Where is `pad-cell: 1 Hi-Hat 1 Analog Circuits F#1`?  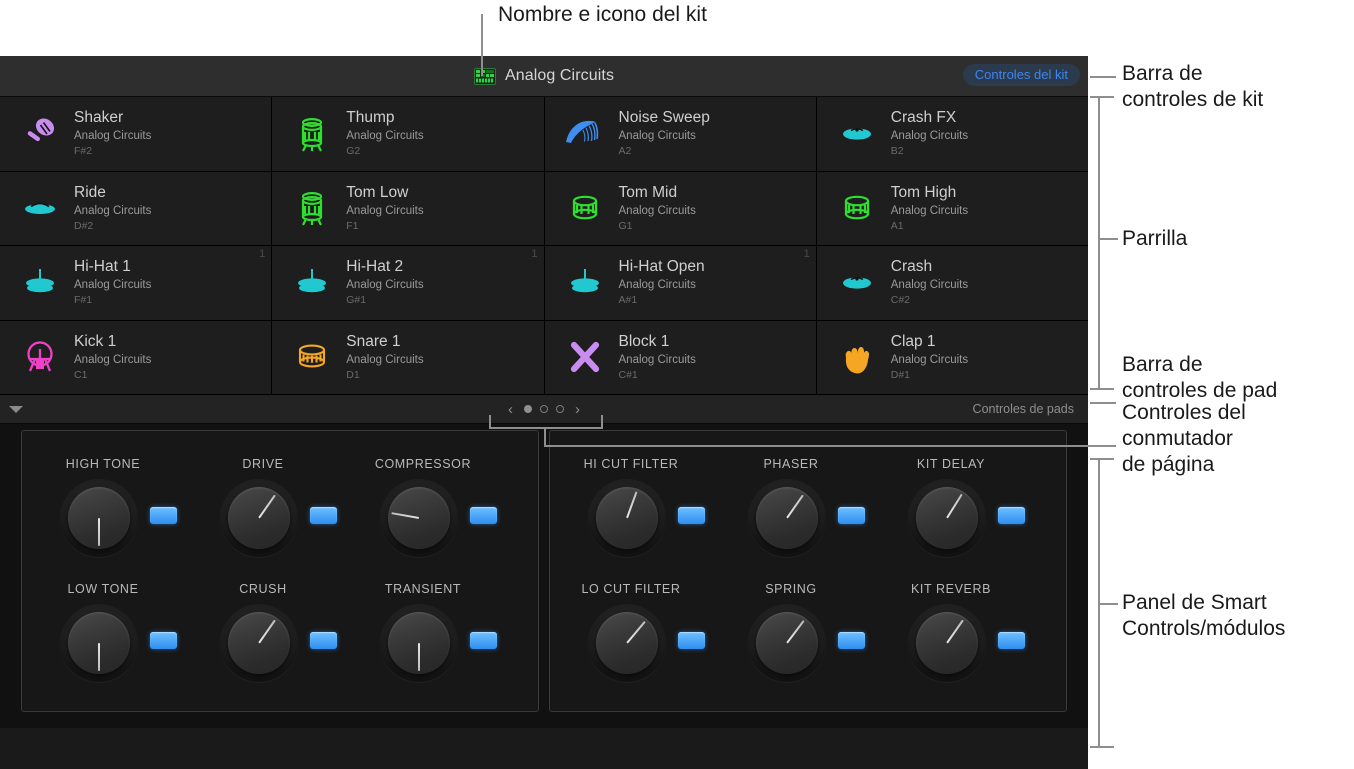
pad-cell: 1 Hi-Hat 1 Analog Circuits F#1 is located at coordinates (136, 283).